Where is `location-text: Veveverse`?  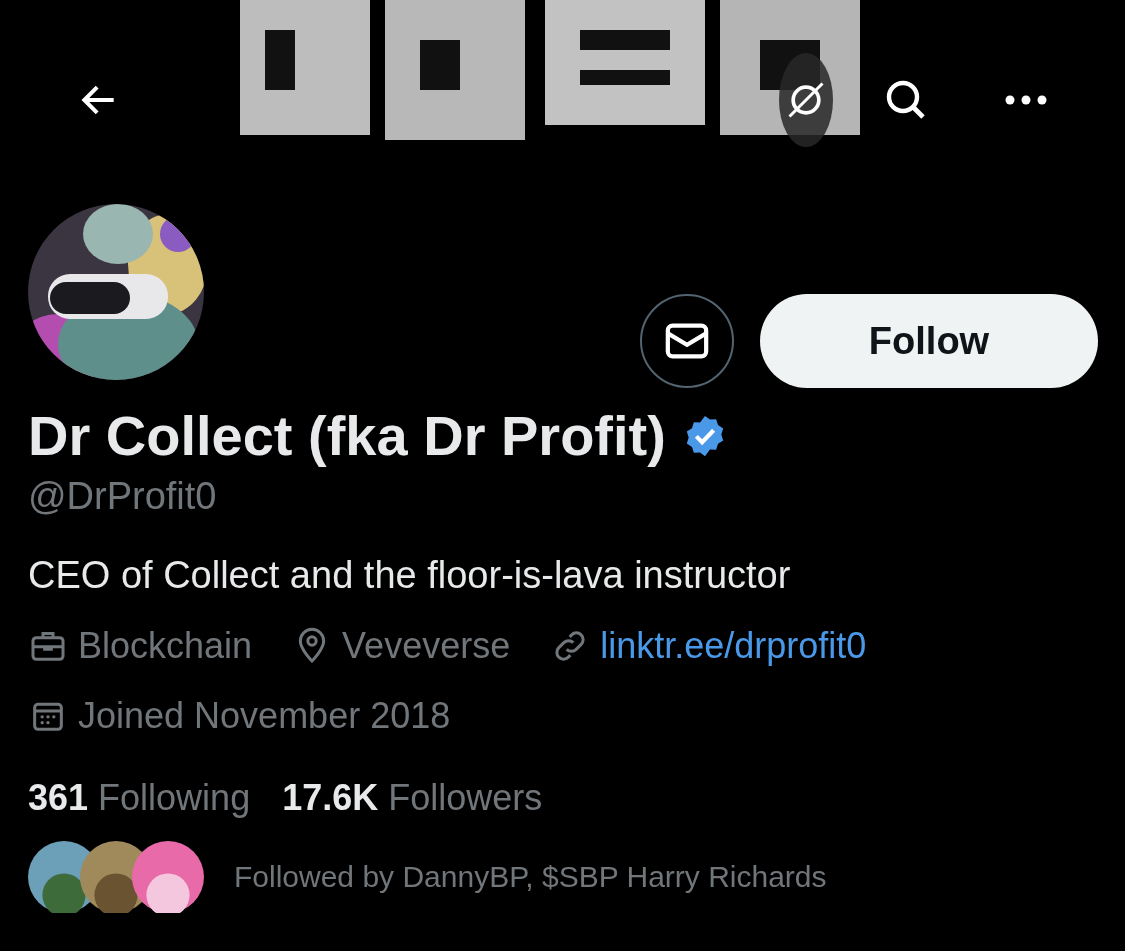 location-text: Veveverse is located at coordinates (426, 646).